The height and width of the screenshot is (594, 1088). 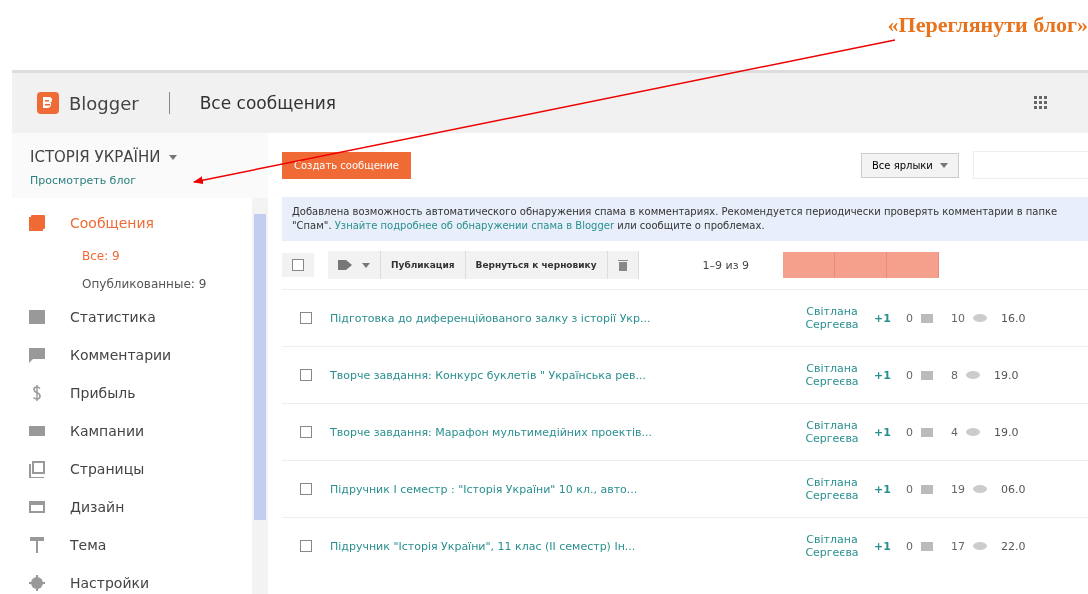 I want to click on learn-more-link: Узнайте подробнее об обнаружении спама в Blogger, so click(x=474, y=225).